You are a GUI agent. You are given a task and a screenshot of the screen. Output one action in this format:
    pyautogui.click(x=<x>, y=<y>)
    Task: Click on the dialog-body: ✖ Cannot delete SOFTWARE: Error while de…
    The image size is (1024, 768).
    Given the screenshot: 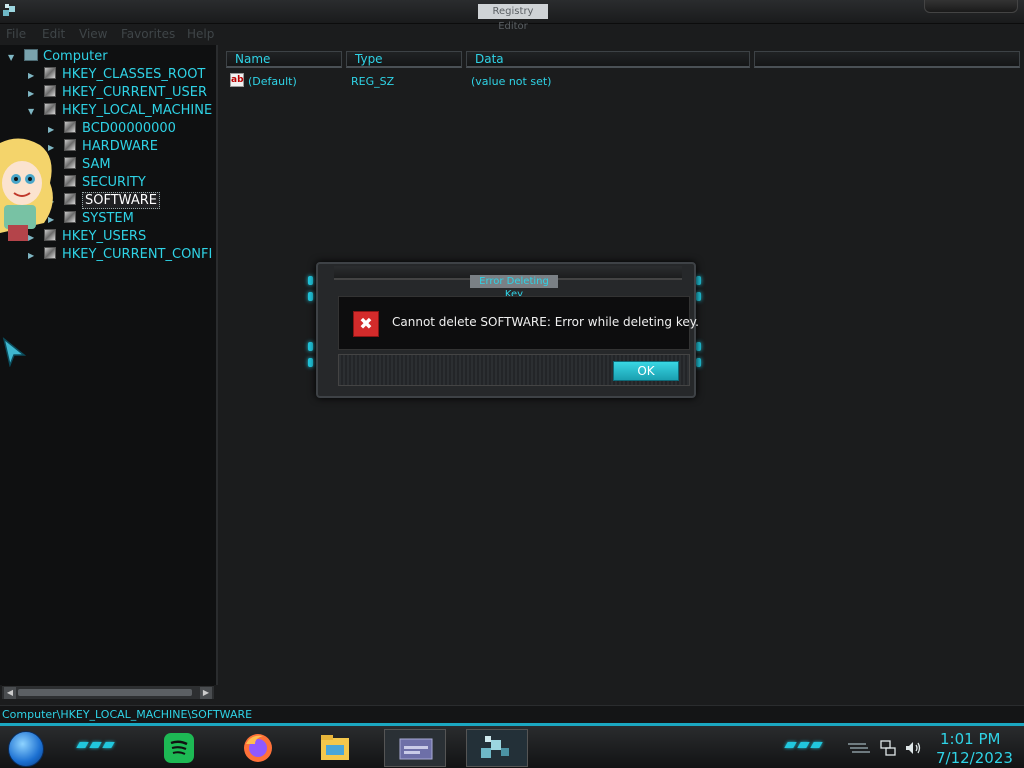 What is the action you would take?
    pyautogui.click(x=518, y=323)
    